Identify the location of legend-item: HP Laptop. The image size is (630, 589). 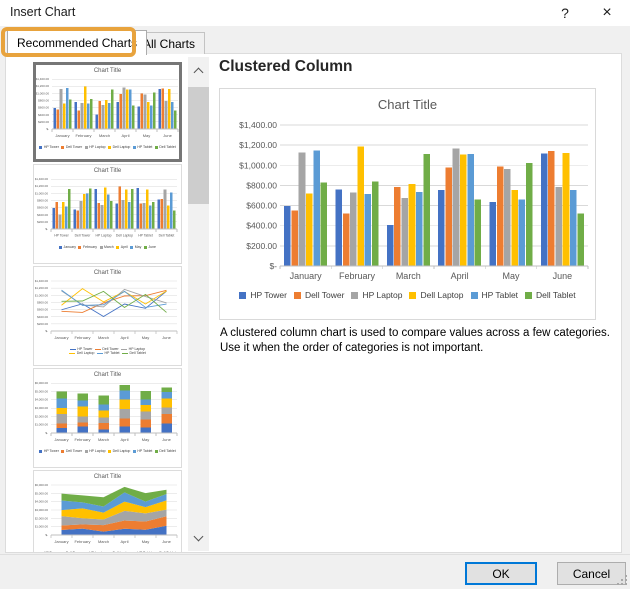
(95, 147).